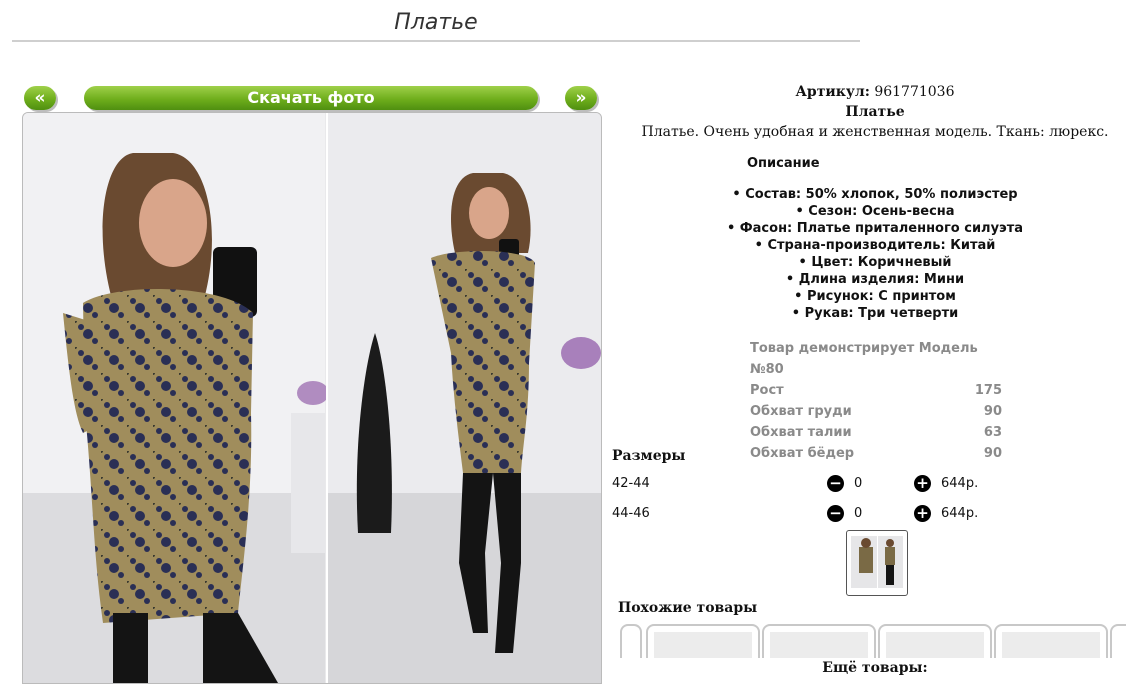 The width and height of the screenshot is (1126, 684). What do you see at coordinates (436, 22) in the screenshot?
I see `page-title: Платье` at bounding box center [436, 22].